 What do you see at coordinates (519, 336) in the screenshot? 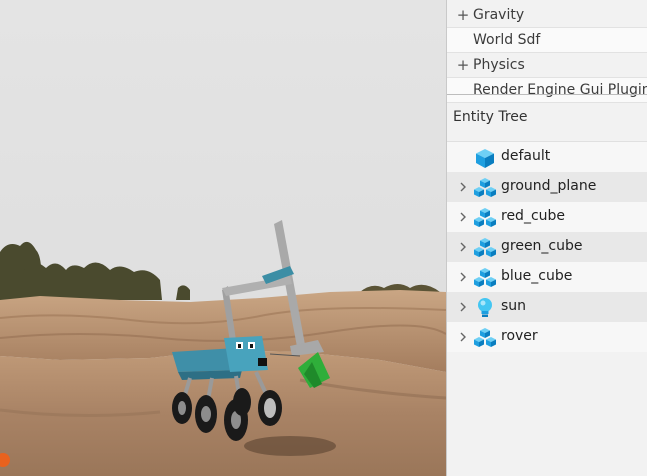
I see `tree-item-label: rover` at bounding box center [519, 336].